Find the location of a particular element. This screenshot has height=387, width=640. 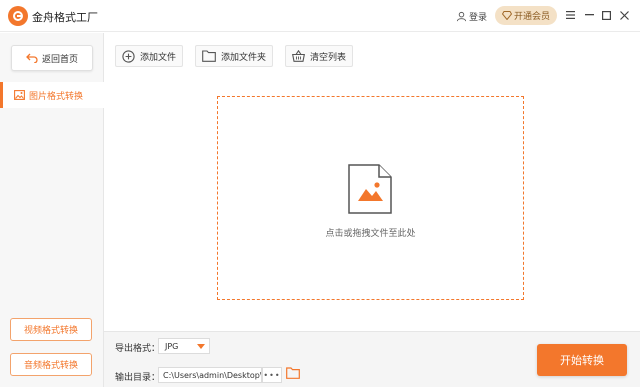

close-button is located at coordinates (624, 15).